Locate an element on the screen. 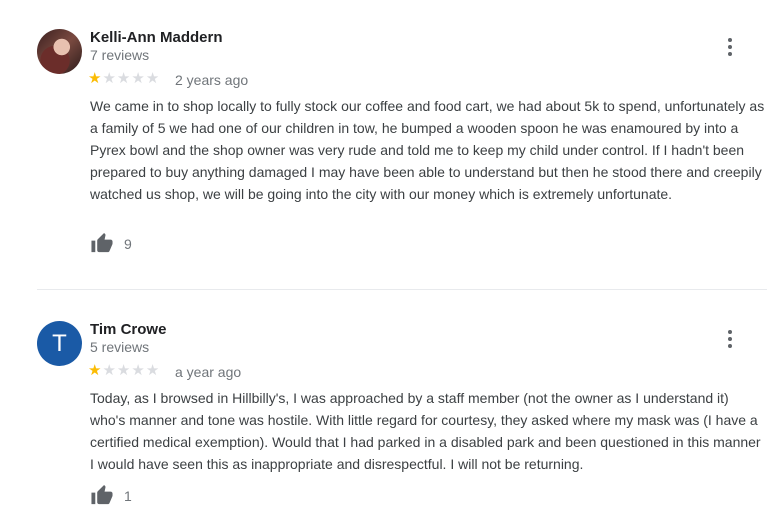 Image resolution: width=779 pixels, height=521 pixels. like-button: 9 is located at coordinates (110, 243).